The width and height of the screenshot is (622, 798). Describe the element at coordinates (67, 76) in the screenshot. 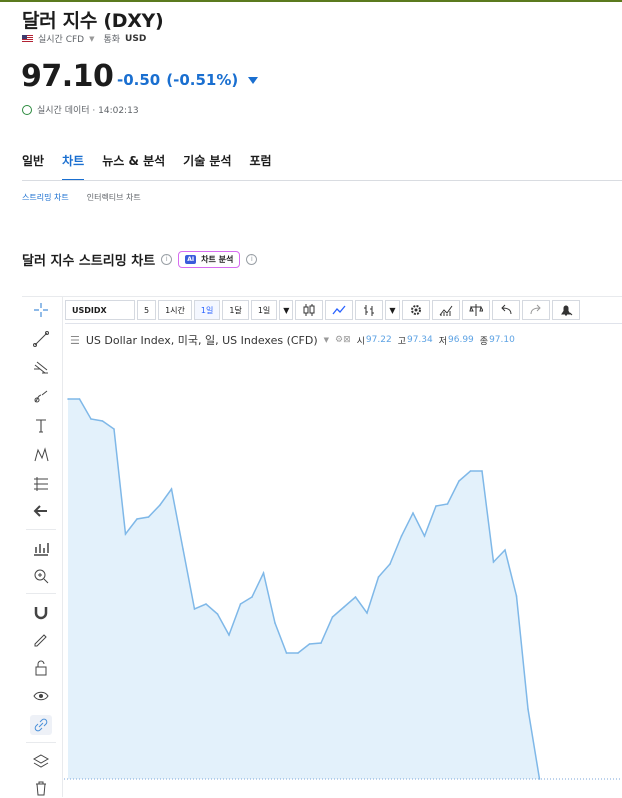

I see `last-price: 97.10` at that location.